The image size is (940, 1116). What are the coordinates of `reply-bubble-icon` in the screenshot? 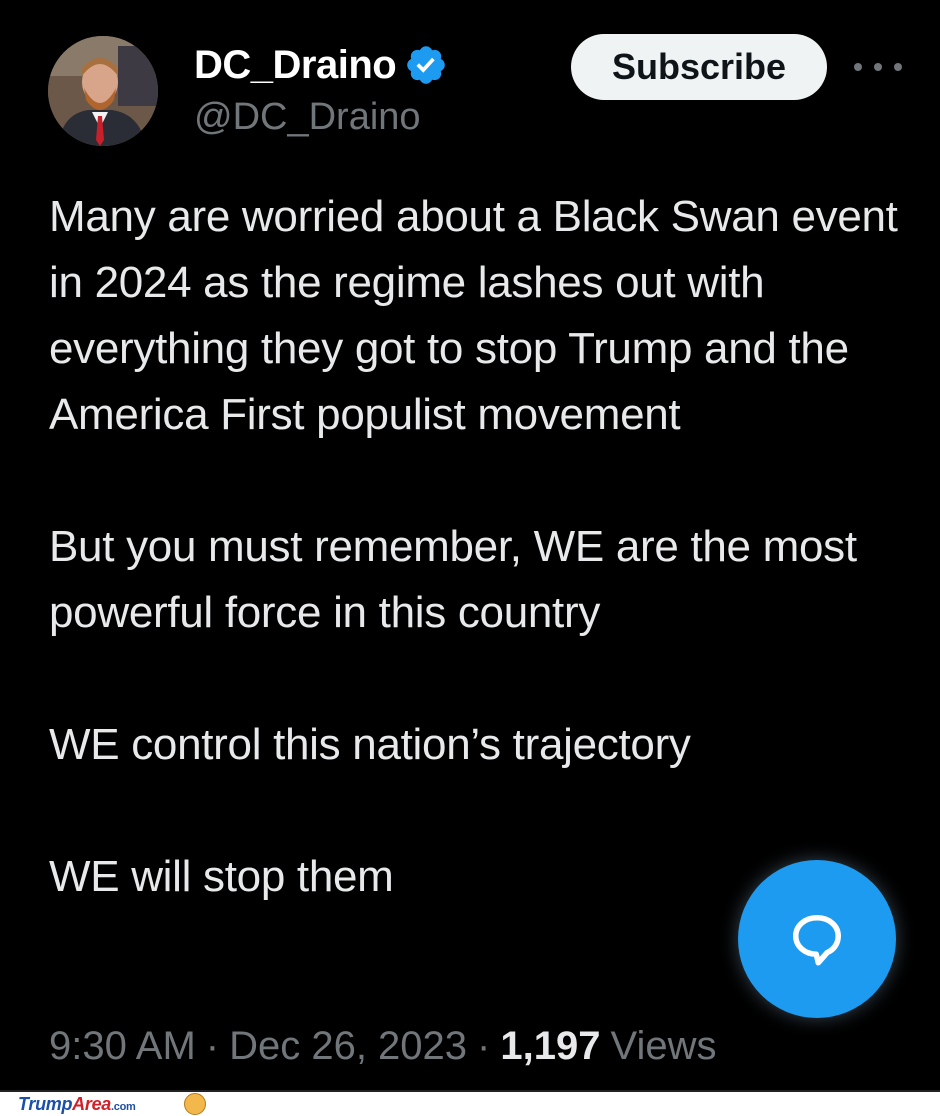 It's located at (817, 940).